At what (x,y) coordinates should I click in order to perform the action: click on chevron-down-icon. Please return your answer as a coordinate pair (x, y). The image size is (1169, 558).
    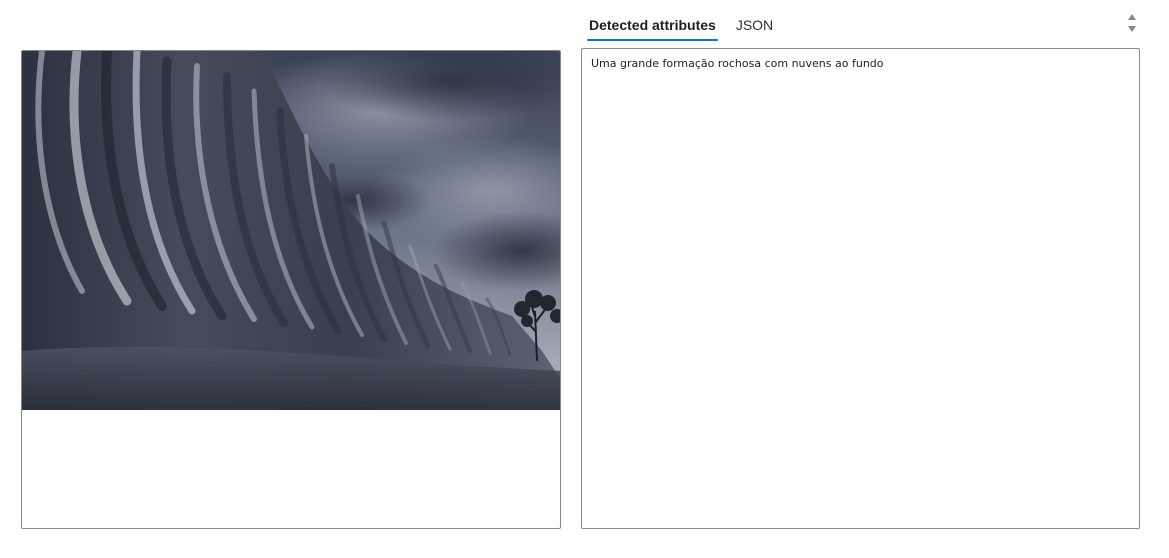
    Looking at the image, I should click on (1132, 29).